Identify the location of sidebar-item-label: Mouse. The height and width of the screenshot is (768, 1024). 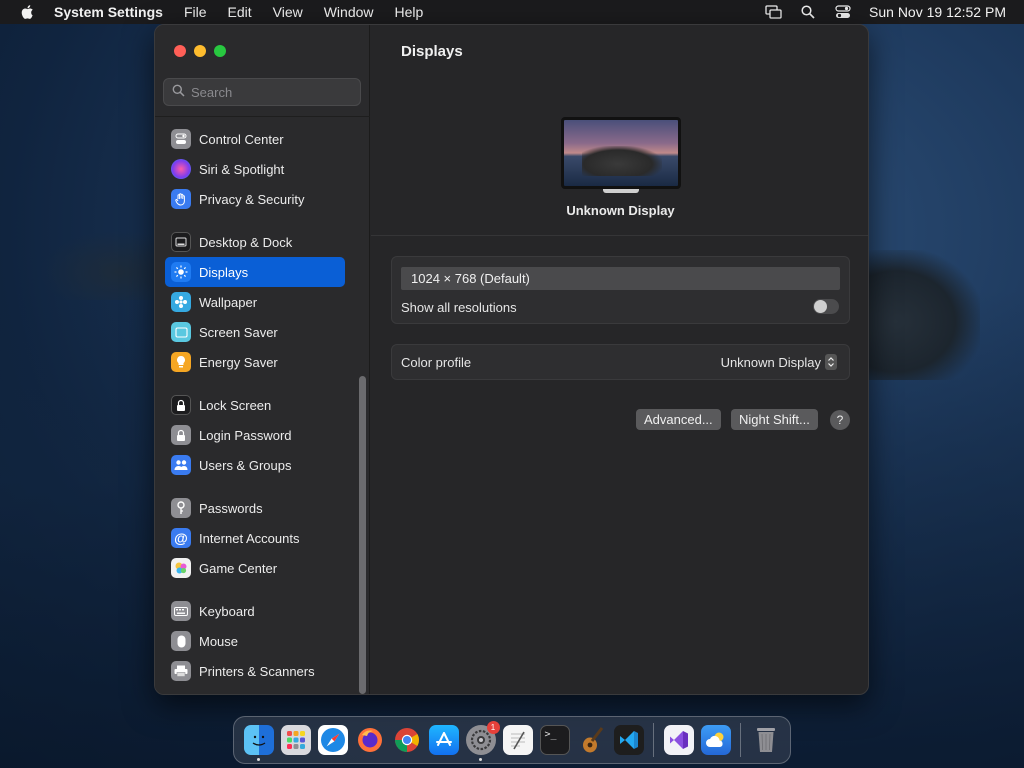
(219, 641).